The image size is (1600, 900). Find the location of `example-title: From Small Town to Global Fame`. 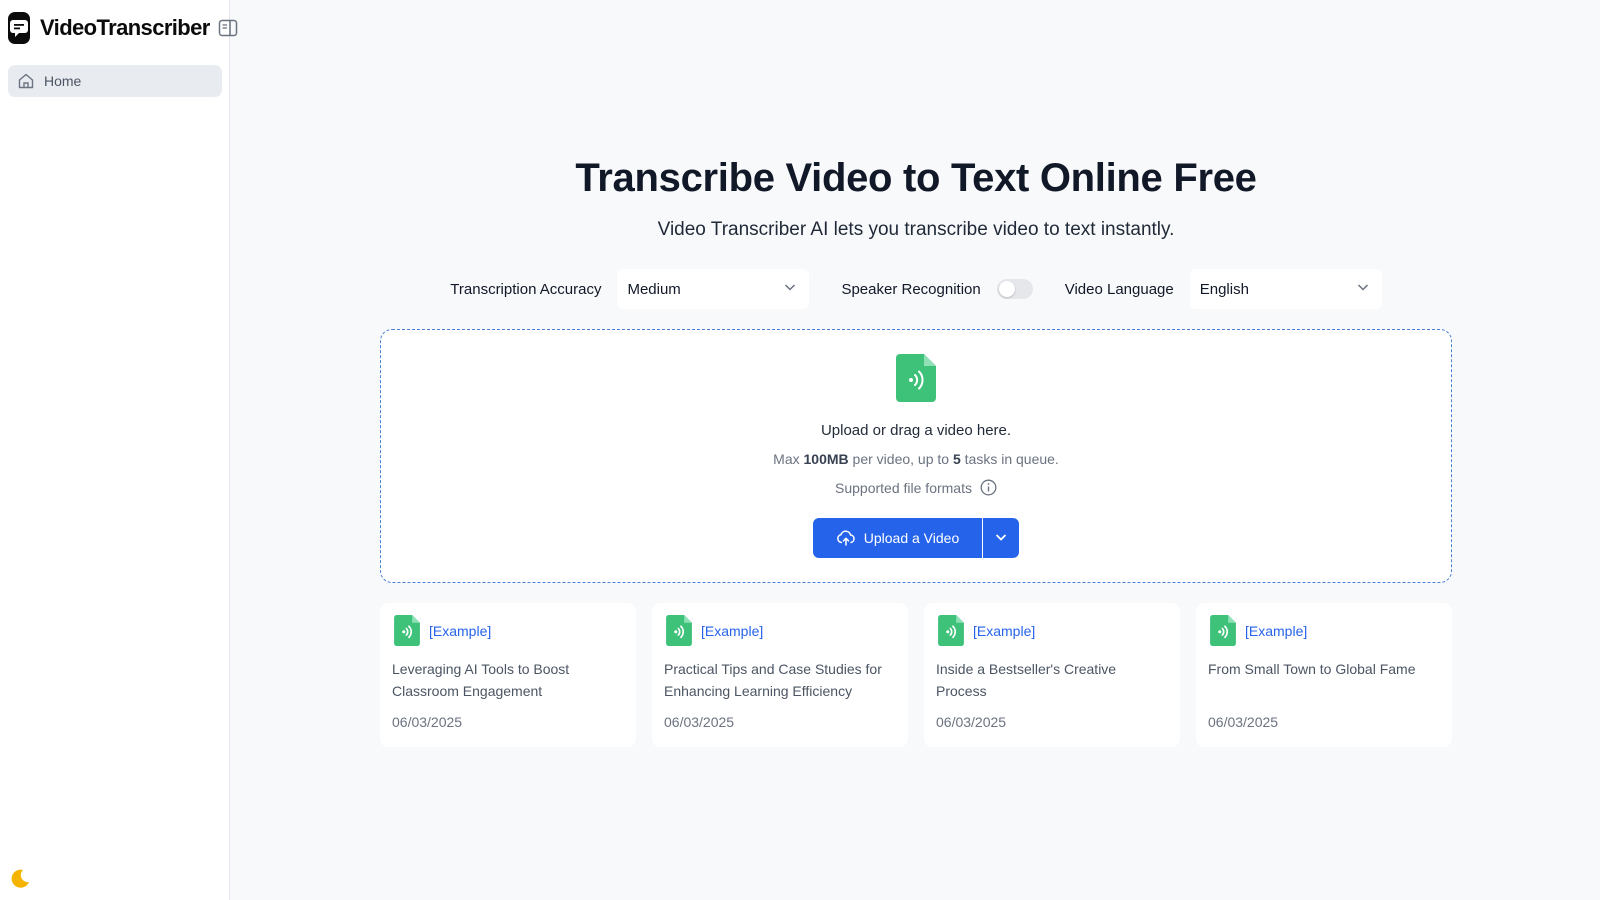

example-title: From Small Town to Global Fame is located at coordinates (1312, 669).